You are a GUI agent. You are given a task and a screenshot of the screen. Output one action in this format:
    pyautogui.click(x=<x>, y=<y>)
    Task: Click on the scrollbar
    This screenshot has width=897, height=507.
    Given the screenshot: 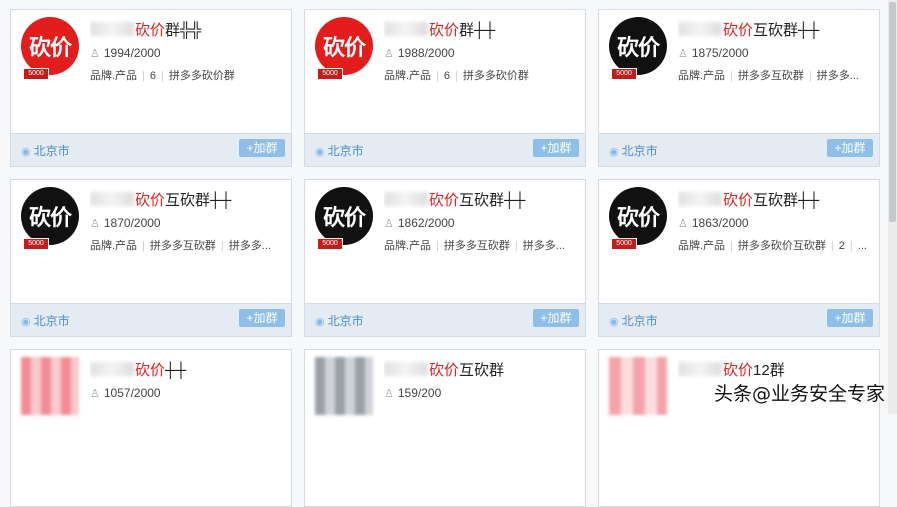 What is the action you would take?
    pyautogui.click(x=892, y=207)
    